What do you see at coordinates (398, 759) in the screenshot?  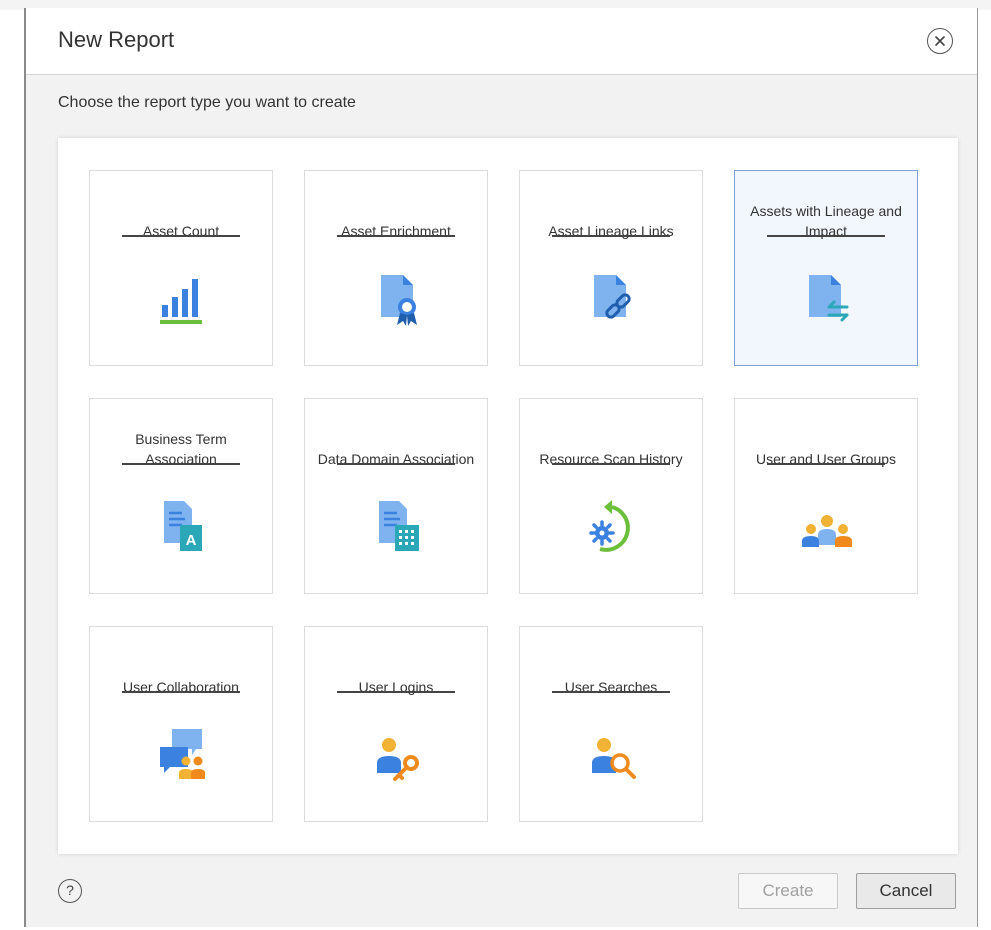 I see `user-key-icon` at bounding box center [398, 759].